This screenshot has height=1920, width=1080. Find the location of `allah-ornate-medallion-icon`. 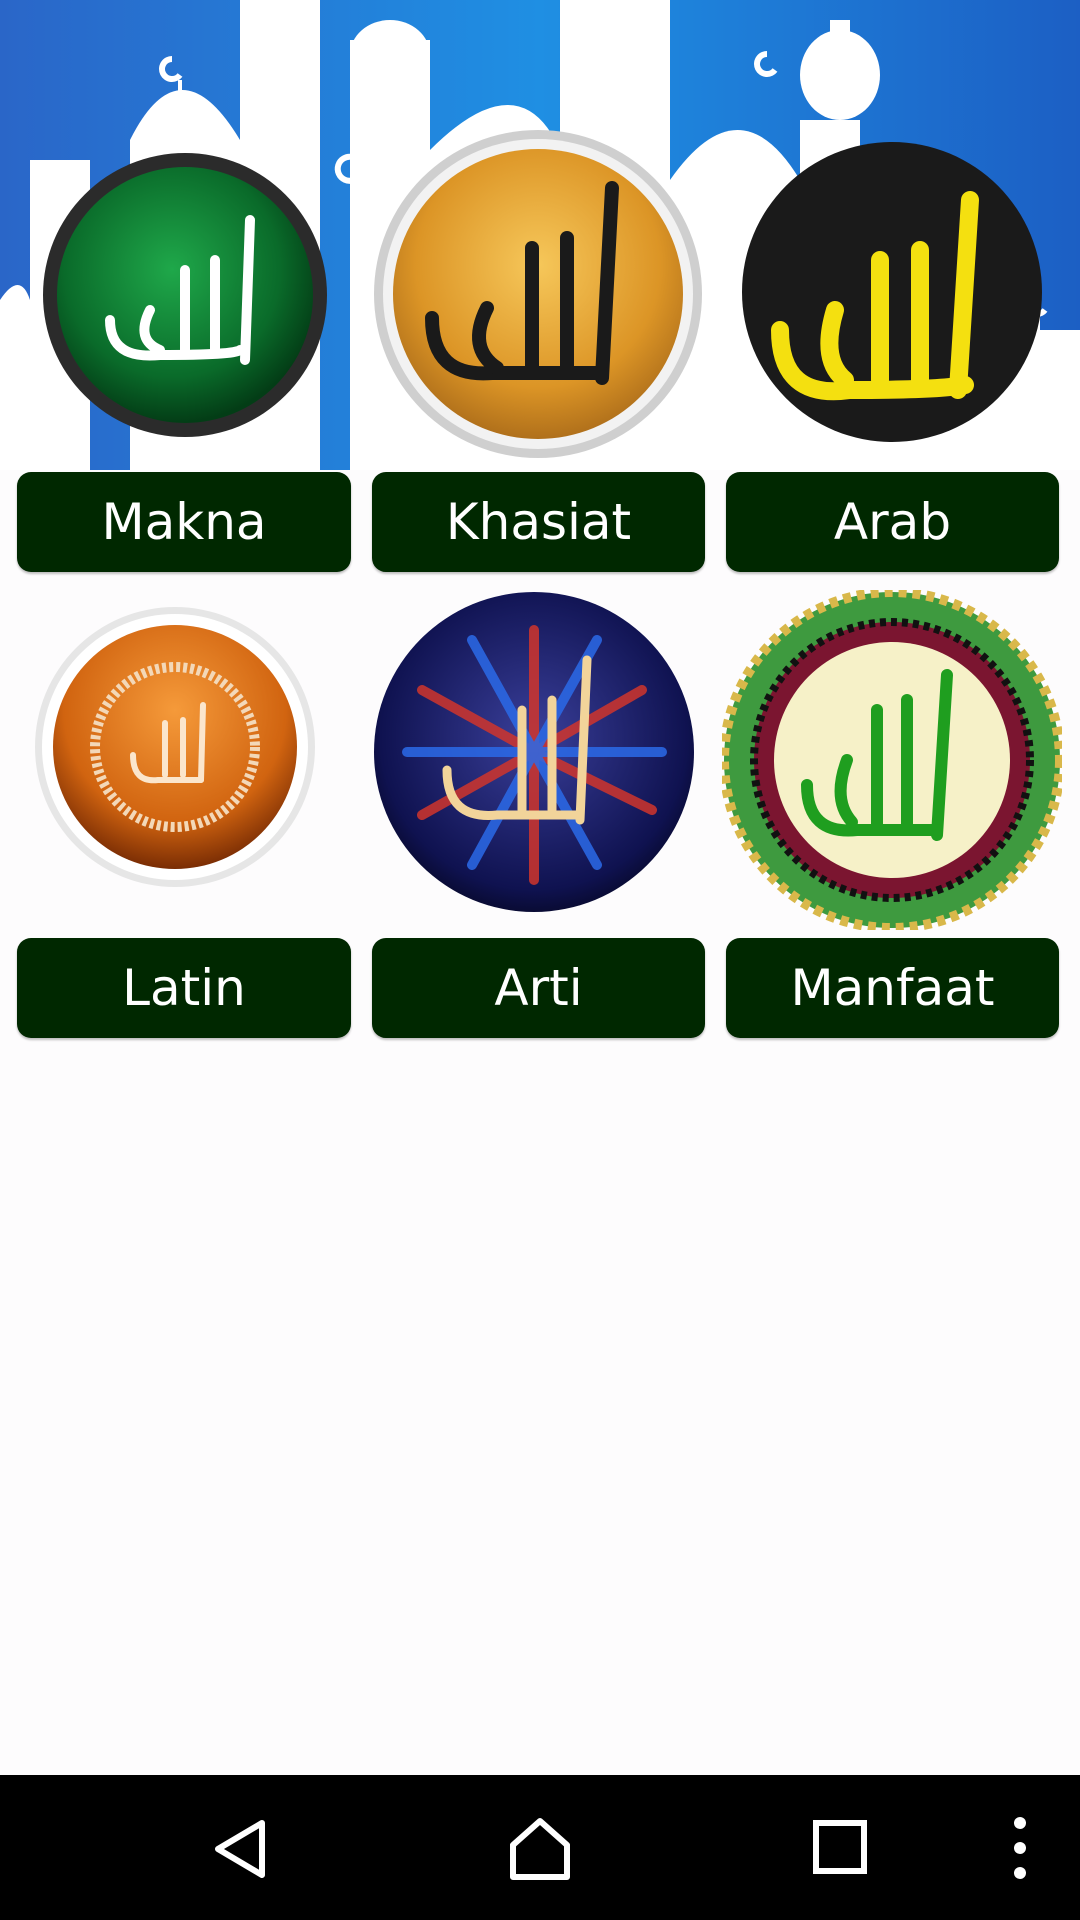

allah-ornate-medallion-icon is located at coordinates (892, 760).